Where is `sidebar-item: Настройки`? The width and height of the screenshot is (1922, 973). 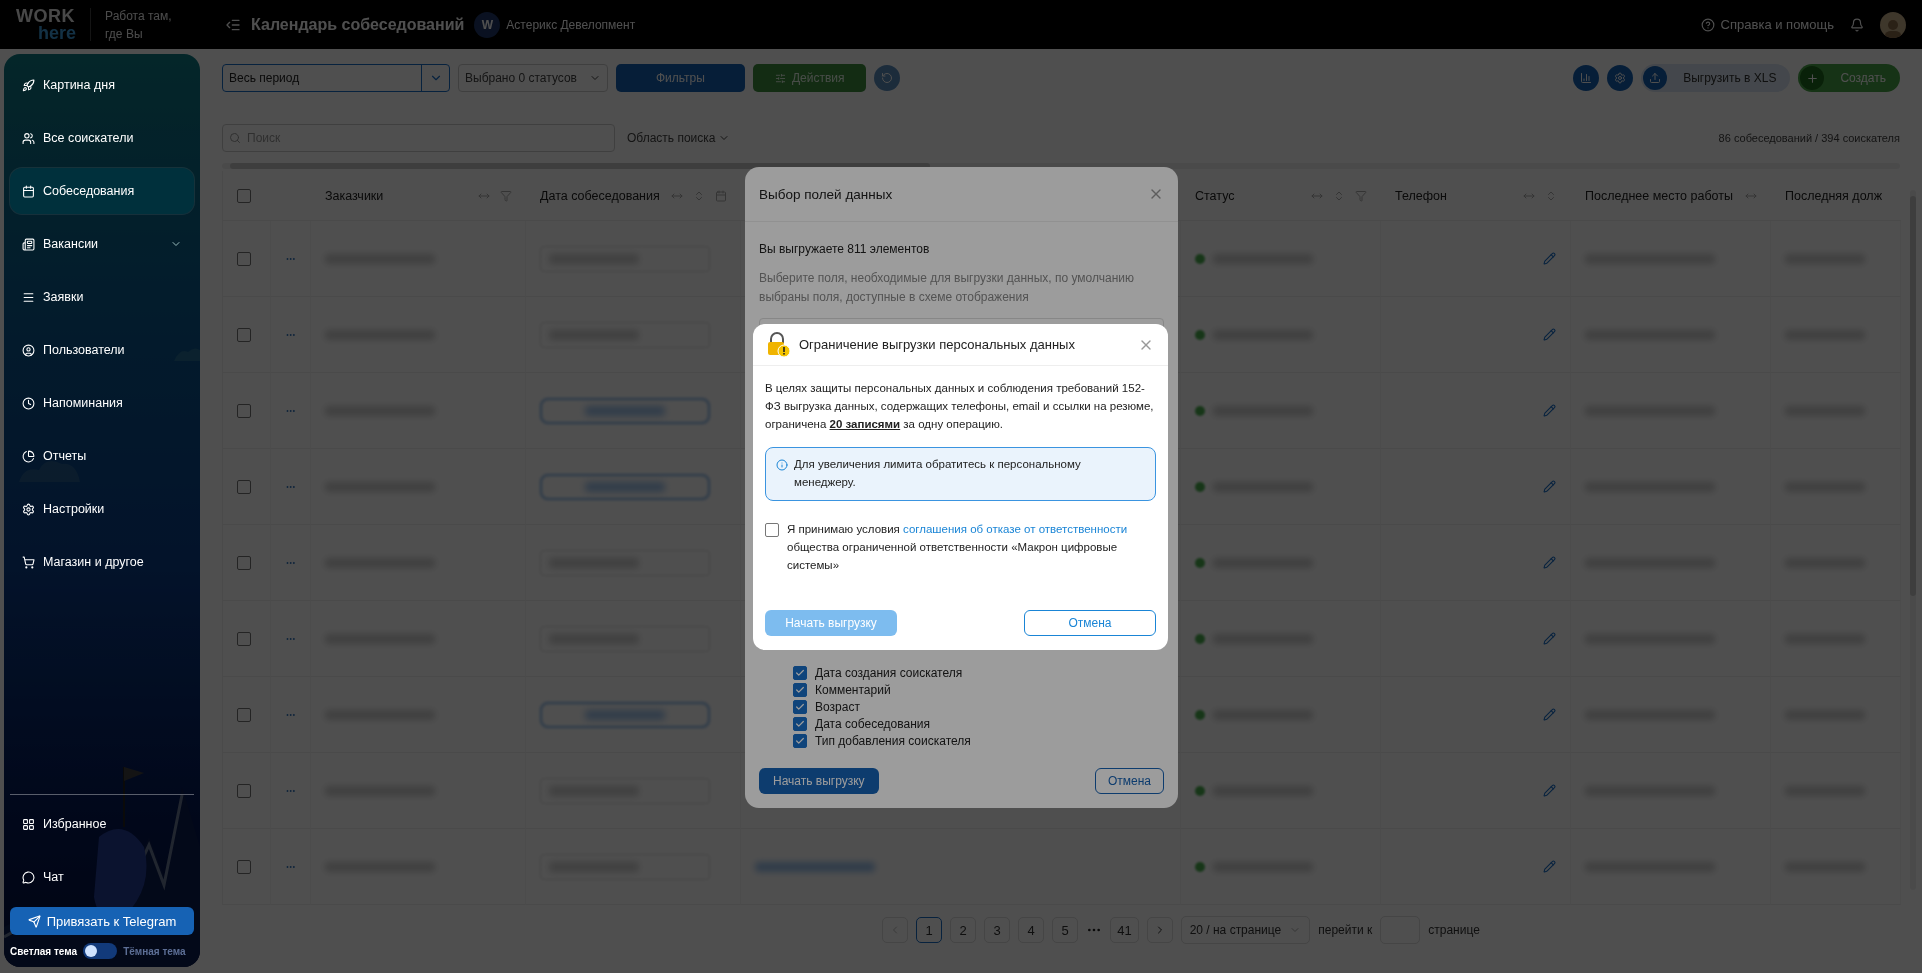 sidebar-item: Настройки is located at coordinates (102, 509).